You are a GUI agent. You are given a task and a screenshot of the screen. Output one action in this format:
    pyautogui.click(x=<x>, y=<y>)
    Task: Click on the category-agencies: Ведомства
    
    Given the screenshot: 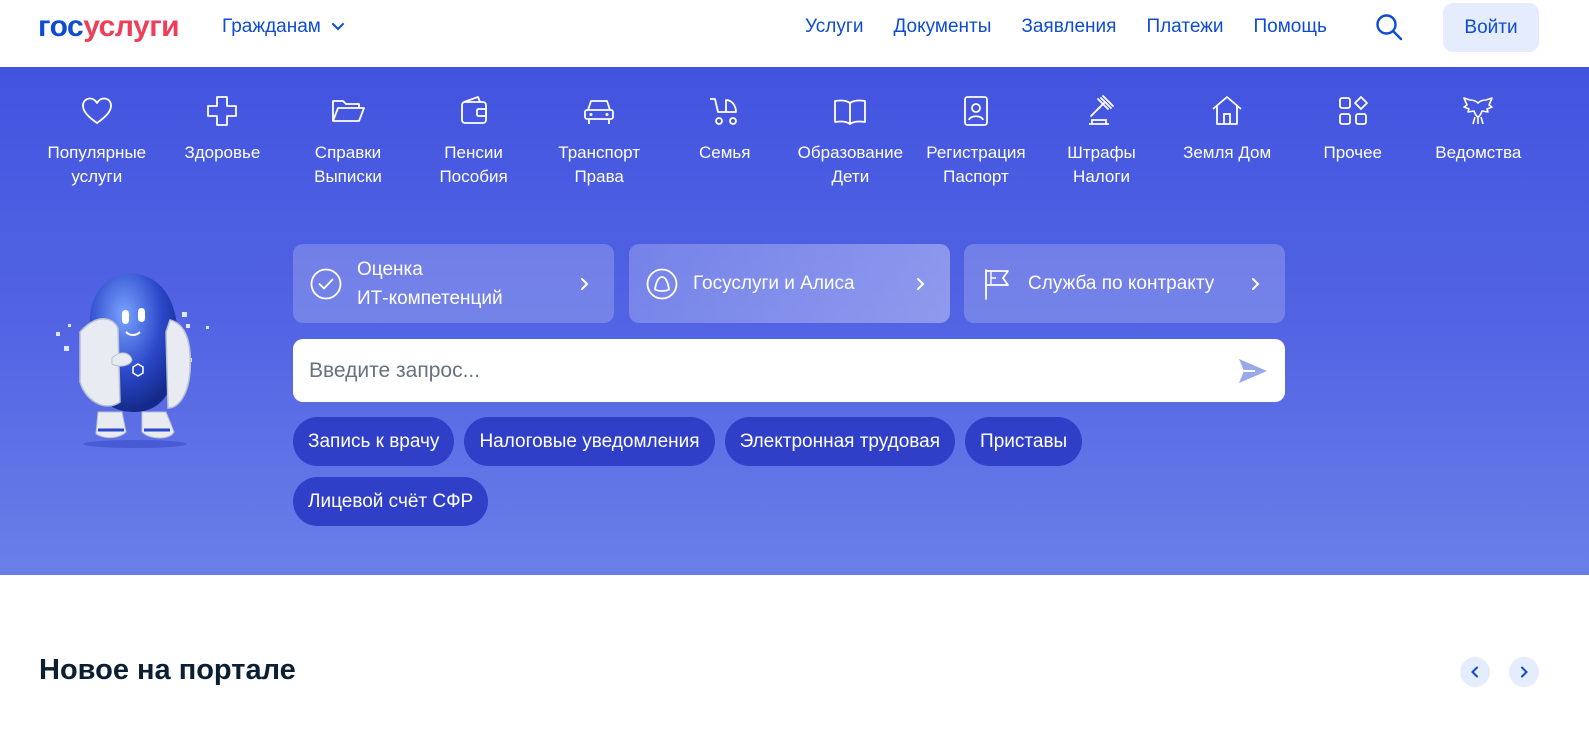 What is the action you would take?
    pyautogui.click(x=1479, y=141)
    